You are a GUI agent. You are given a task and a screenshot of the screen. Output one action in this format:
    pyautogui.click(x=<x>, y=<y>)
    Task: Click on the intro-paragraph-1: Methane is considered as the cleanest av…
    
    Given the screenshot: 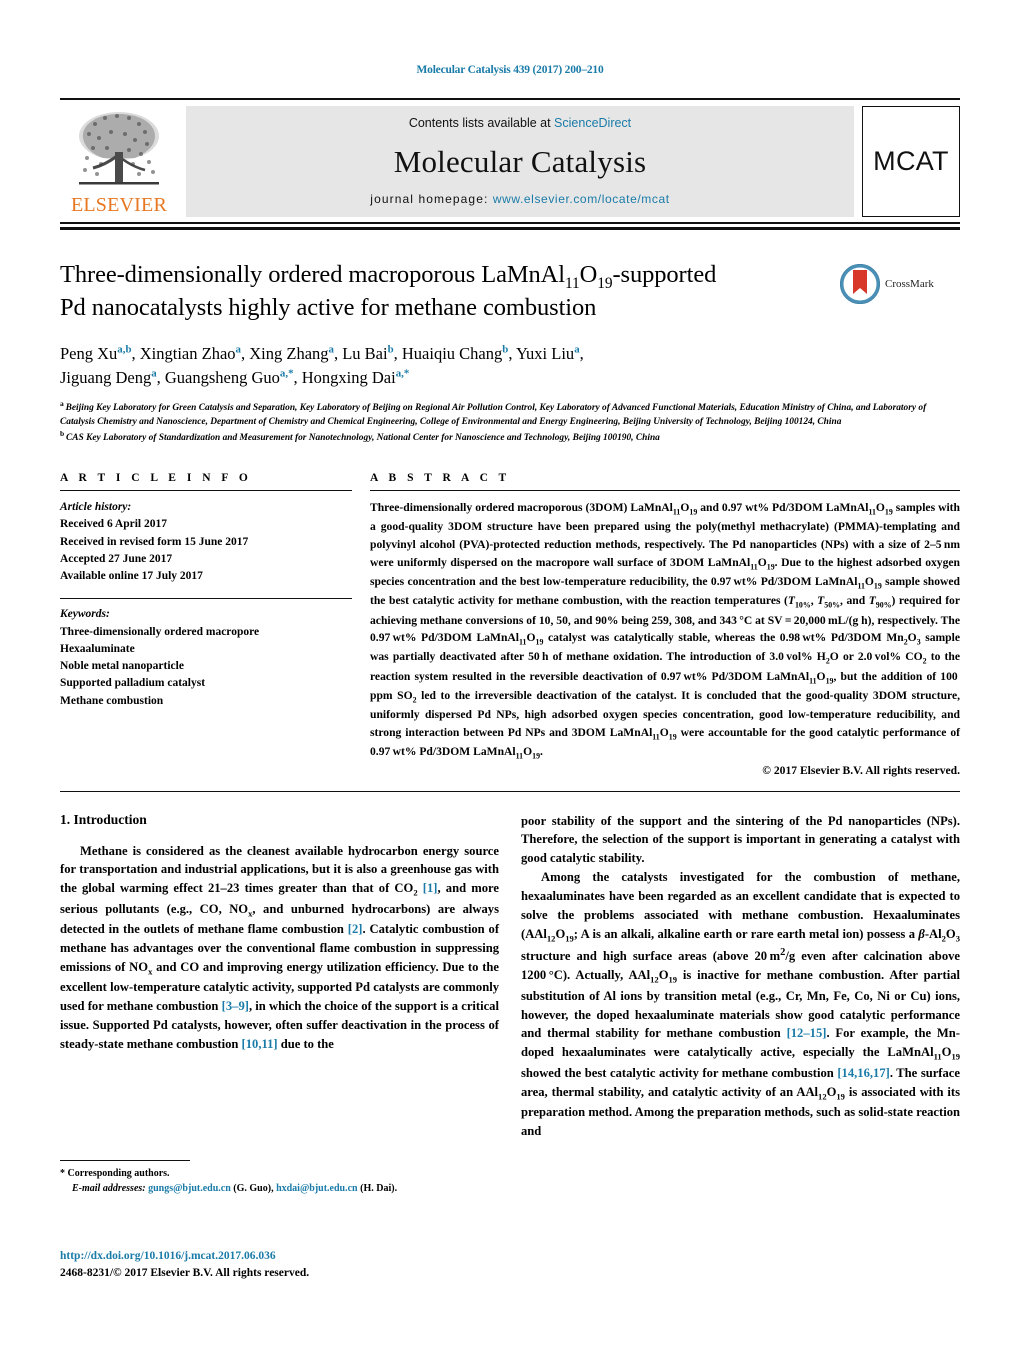 What is the action you would take?
    pyautogui.click(x=280, y=947)
    